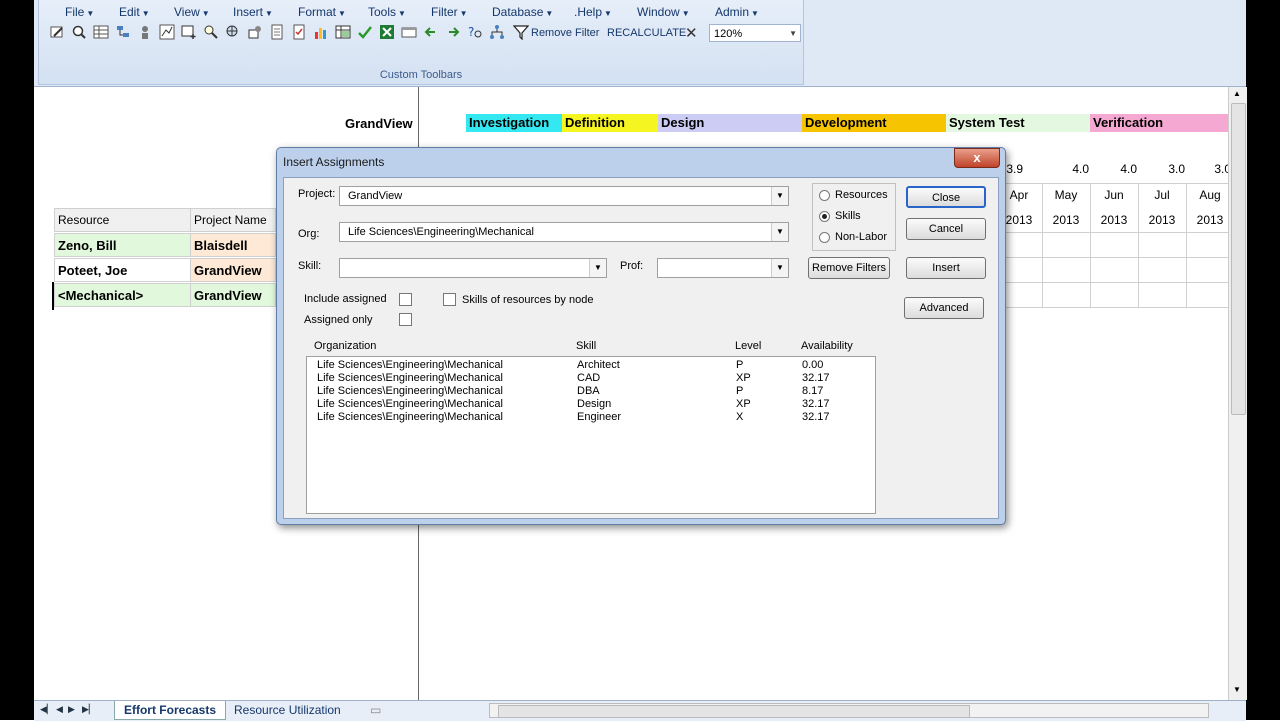 The image size is (1280, 721). I want to click on close-icon: ✕, so click(691, 33).